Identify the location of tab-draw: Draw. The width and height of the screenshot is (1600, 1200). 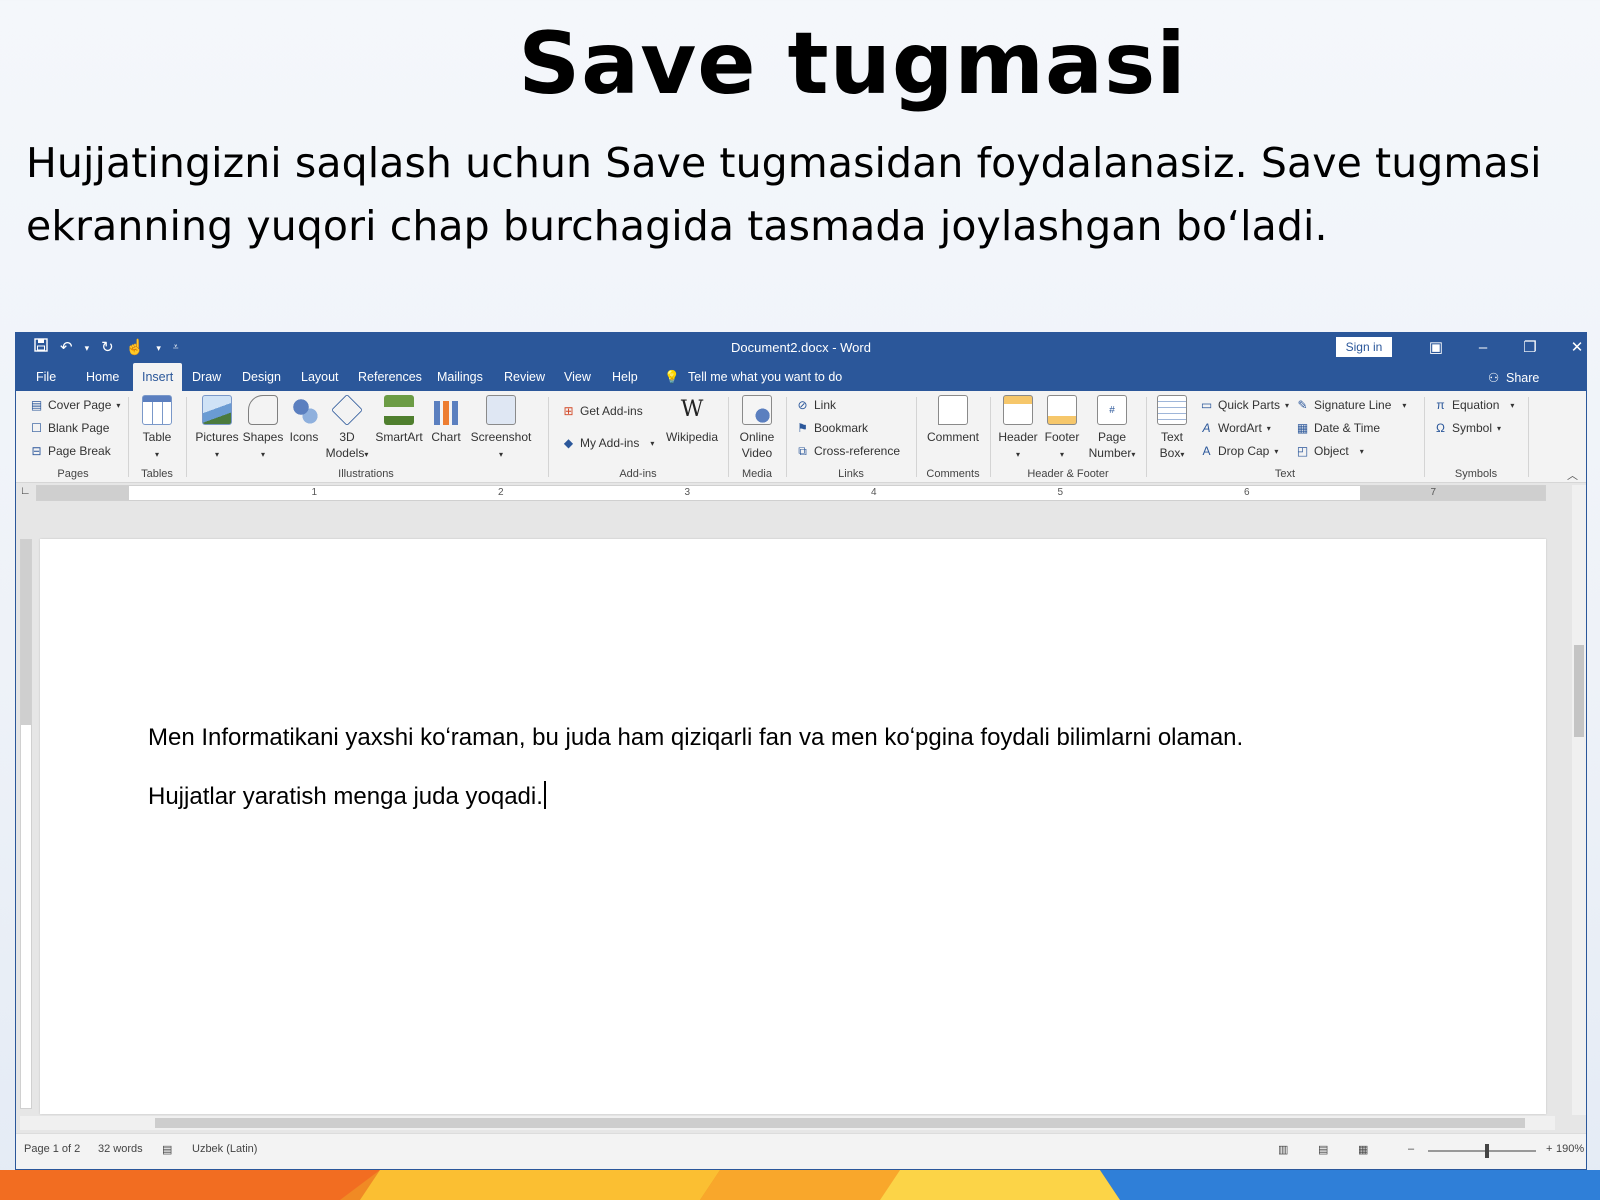
(206, 377).